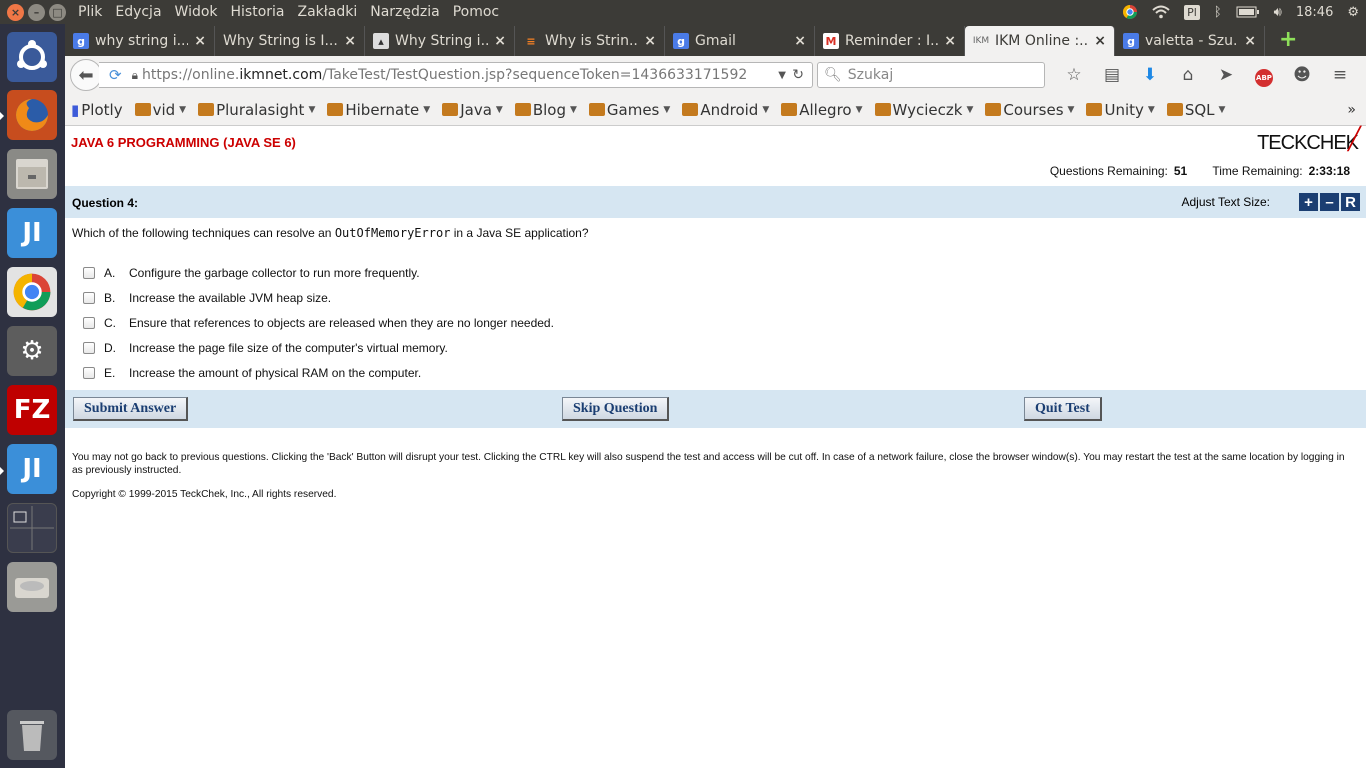 This screenshot has height=768, width=1366. What do you see at coordinates (1063, 409) in the screenshot?
I see `quit-test-button: Quit Test` at bounding box center [1063, 409].